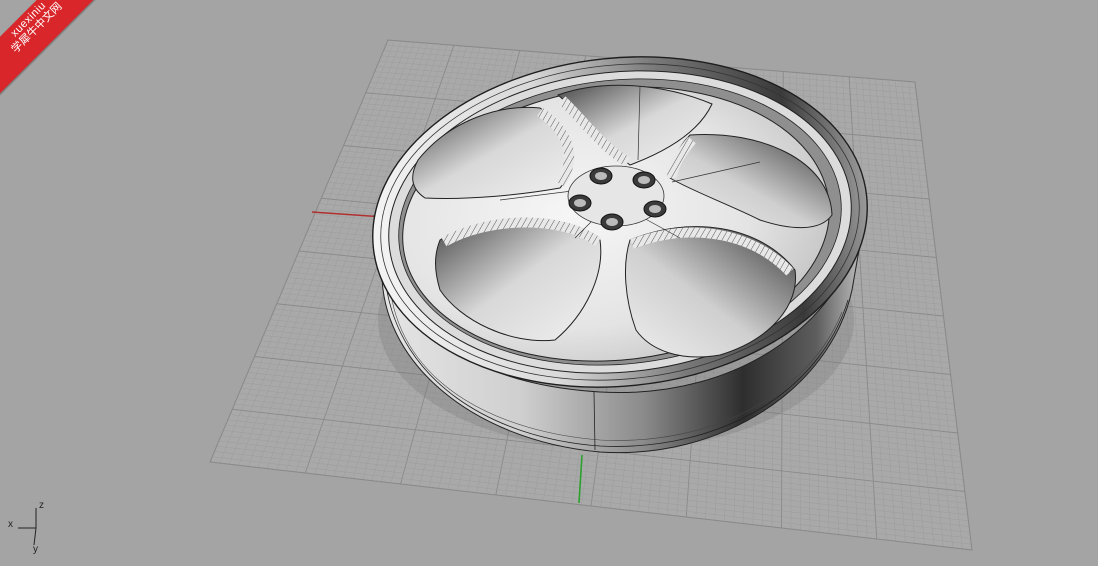 The image size is (1098, 566). I want to click on axis-widget, so click(27, 527).